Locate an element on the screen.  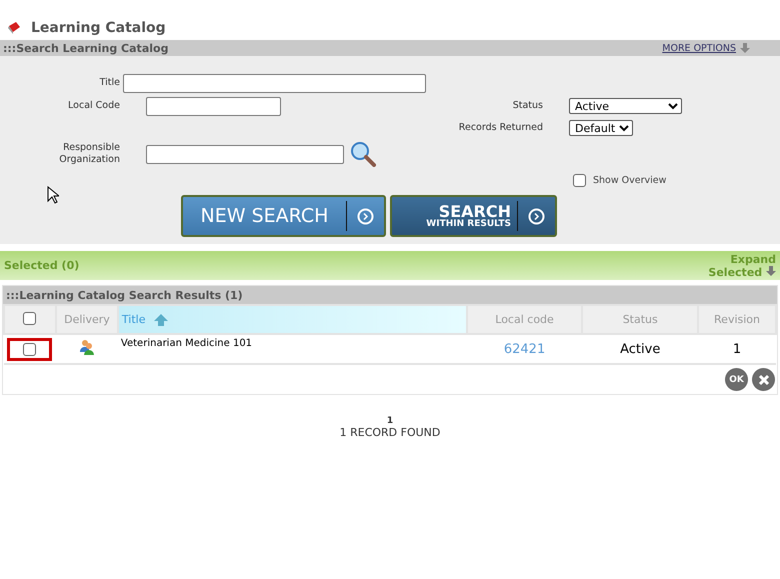
title-column-header: Title is located at coordinates (292, 319).